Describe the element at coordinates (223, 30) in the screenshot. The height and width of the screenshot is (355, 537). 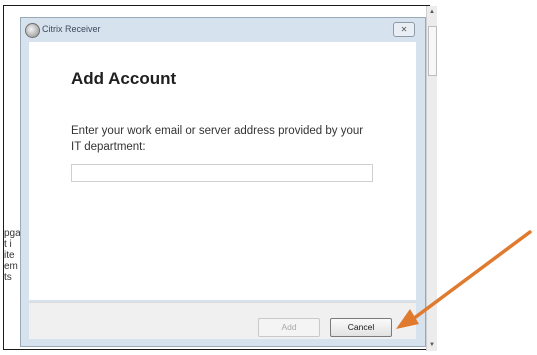
I see `dialog-titlebar: Citrix Receiver ✕` at that location.